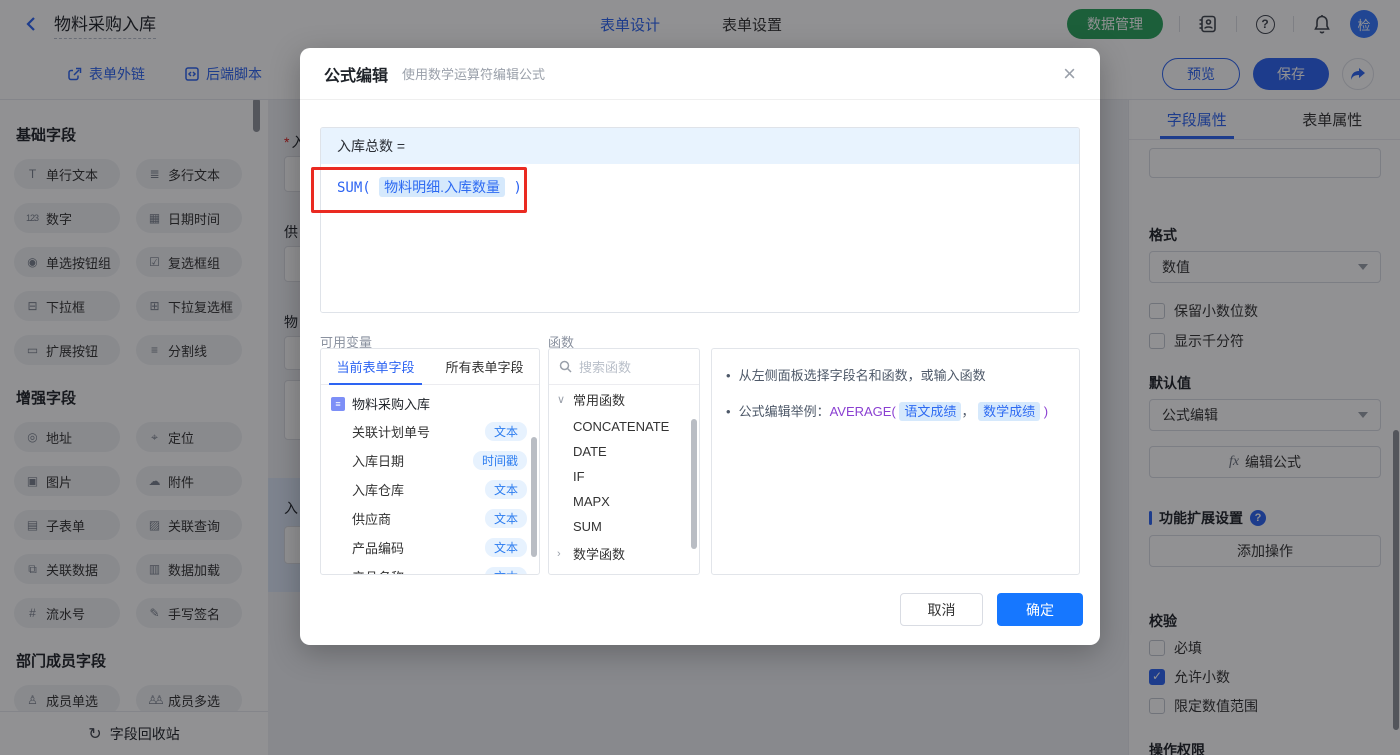 The height and width of the screenshot is (755, 1400). I want to click on tab-current-form-fields: 当前表单字段, so click(375, 367).